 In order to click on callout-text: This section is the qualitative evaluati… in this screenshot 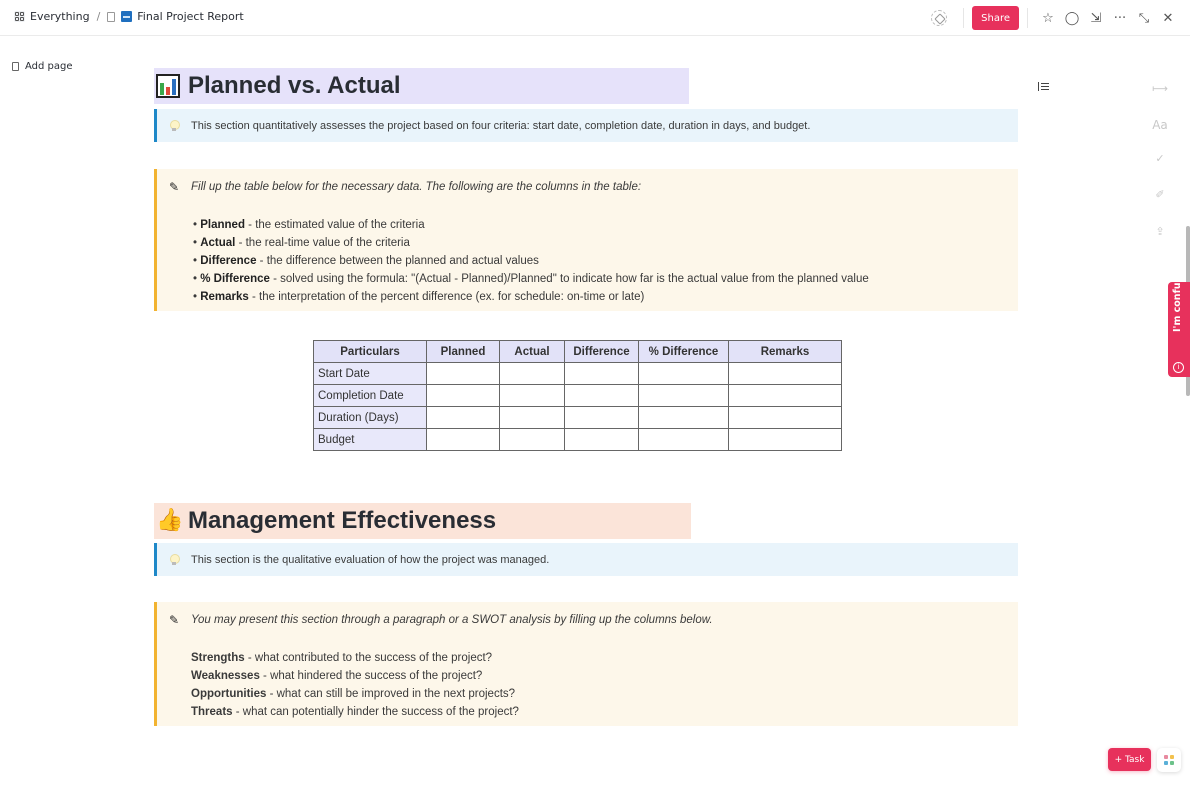, I will do `click(370, 559)`.